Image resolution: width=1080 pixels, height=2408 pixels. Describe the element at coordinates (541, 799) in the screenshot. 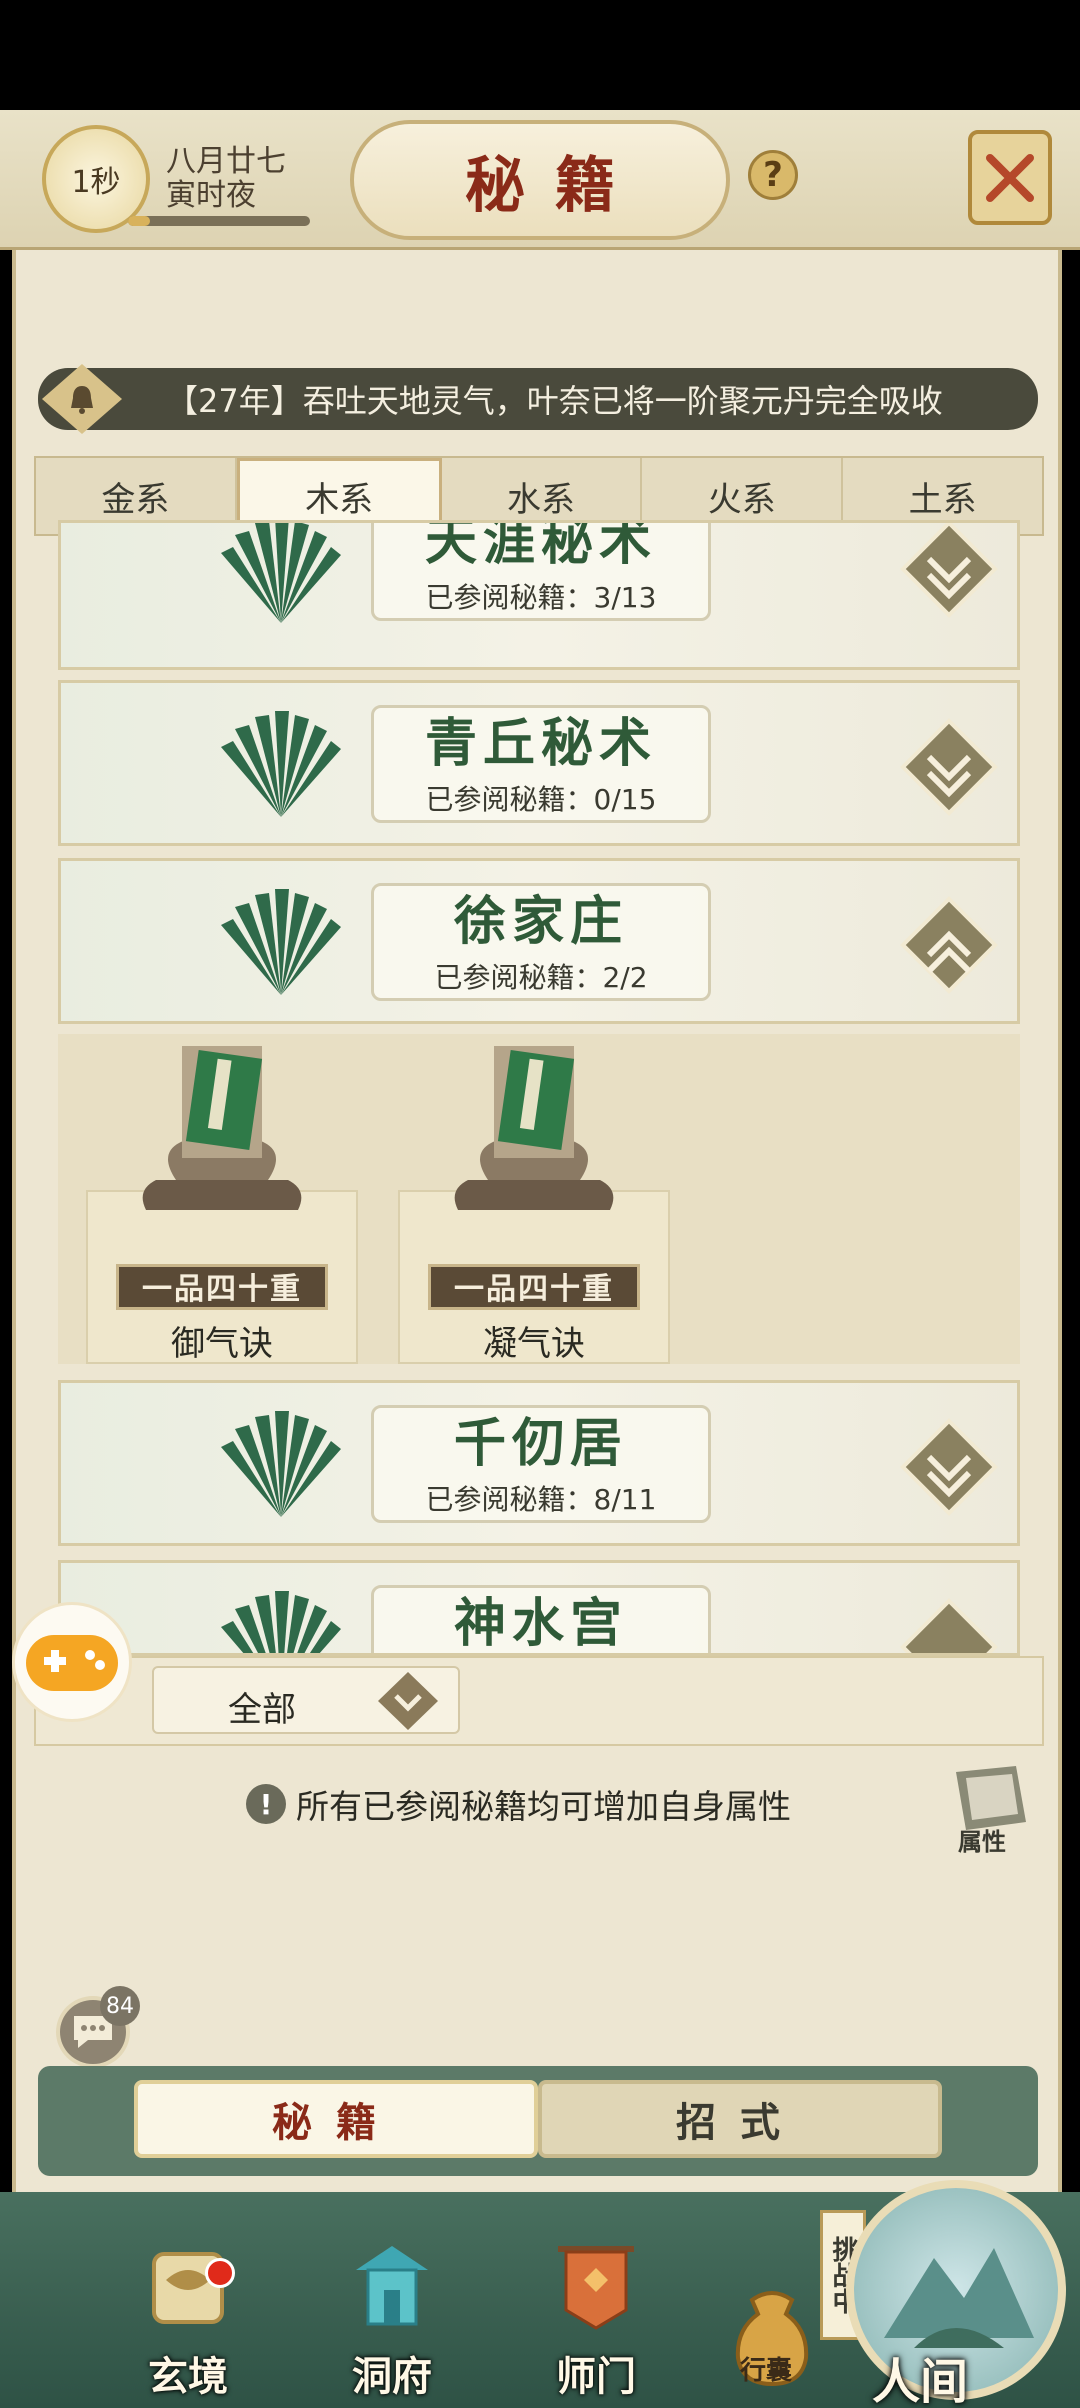

I see `category-count: 已参阅秘籍：0/15` at that location.